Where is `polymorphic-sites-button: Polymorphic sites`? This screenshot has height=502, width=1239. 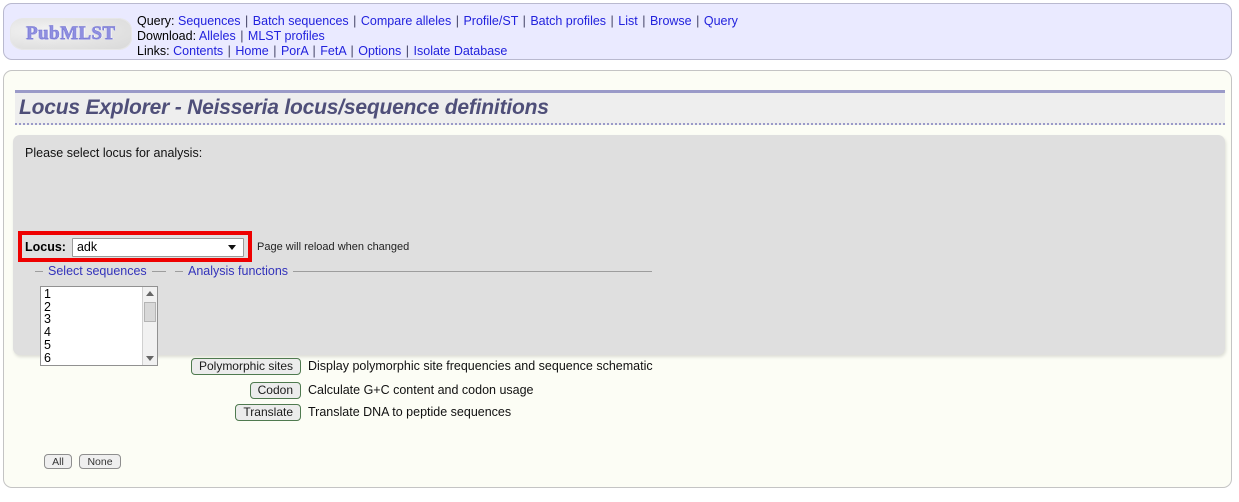 polymorphic-sites-button: Polymorphic sites is located at coordinates (245, 366).